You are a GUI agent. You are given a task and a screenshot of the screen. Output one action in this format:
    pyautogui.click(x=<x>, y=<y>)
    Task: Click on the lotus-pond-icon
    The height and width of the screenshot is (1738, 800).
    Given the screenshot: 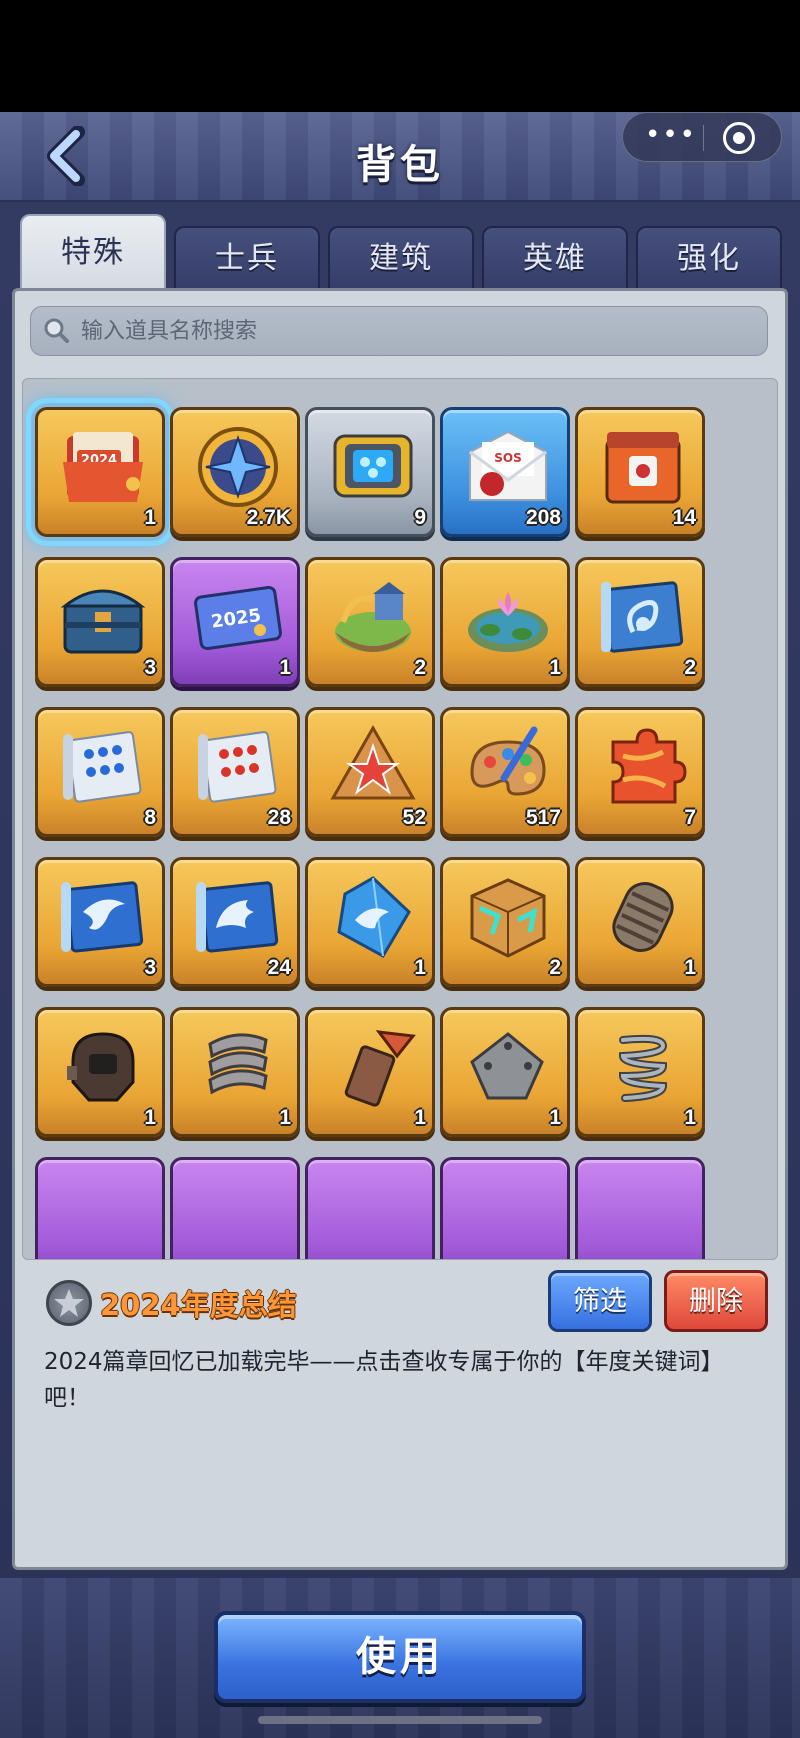 What is the action you would take?
    pyautogui.click(x=508, y=622)
    